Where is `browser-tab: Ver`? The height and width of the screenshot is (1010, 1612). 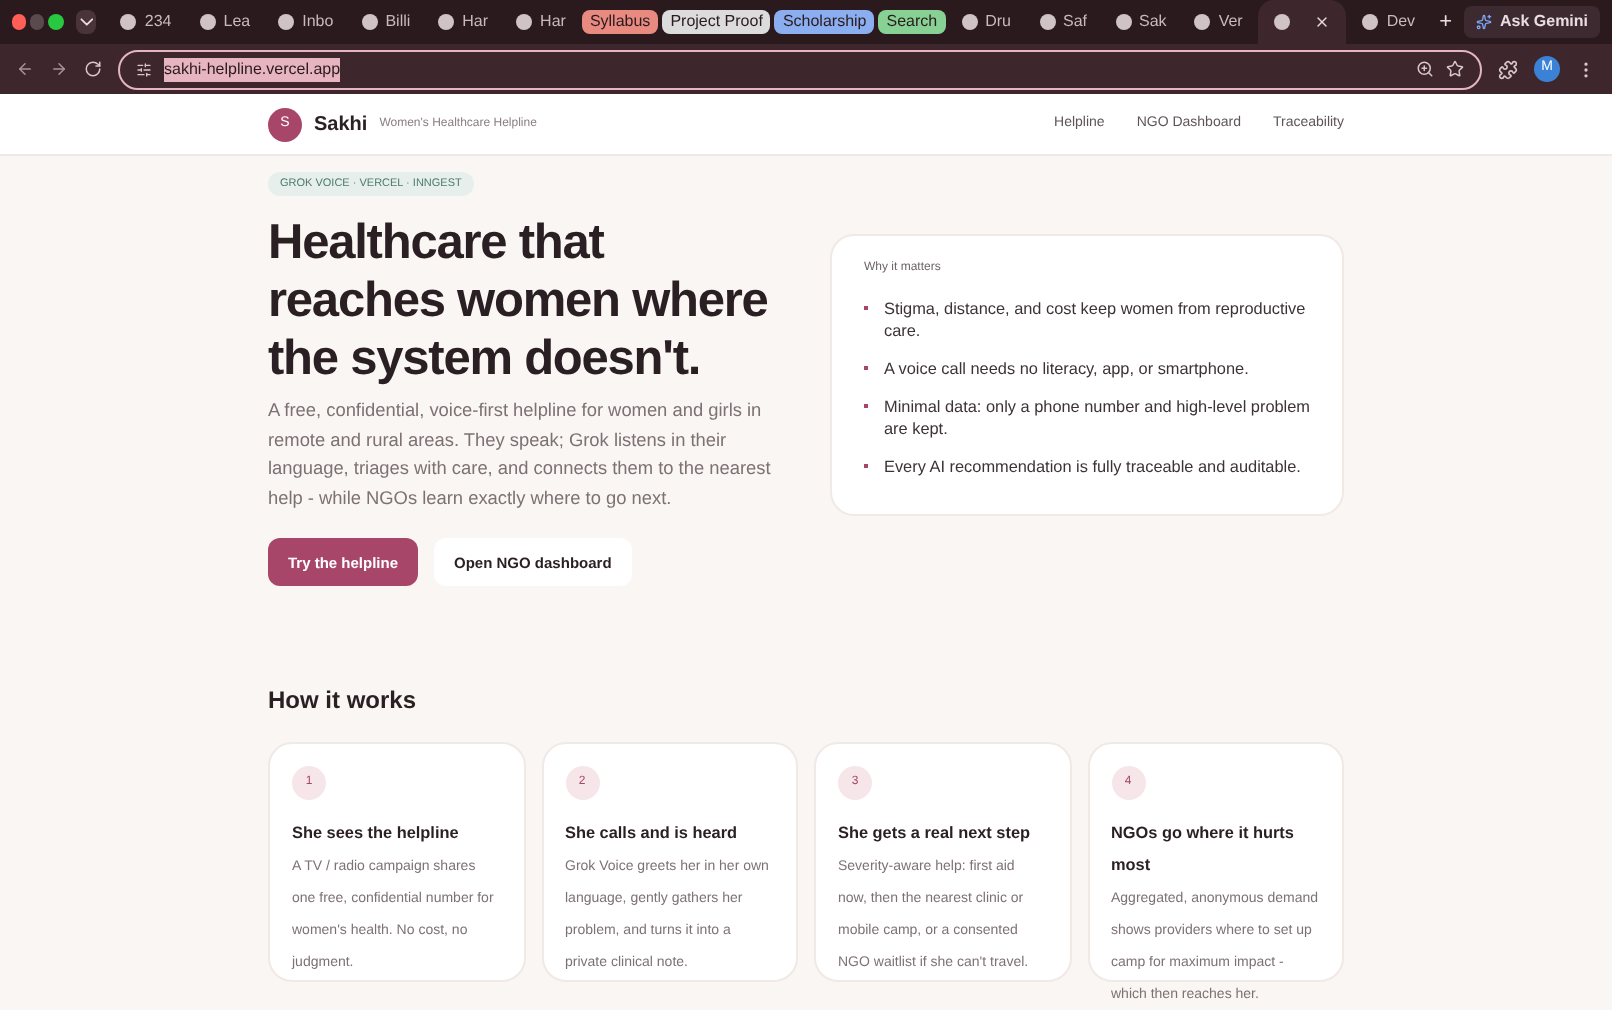
browser-tab: Ver is located at coordinates (1218, 22).